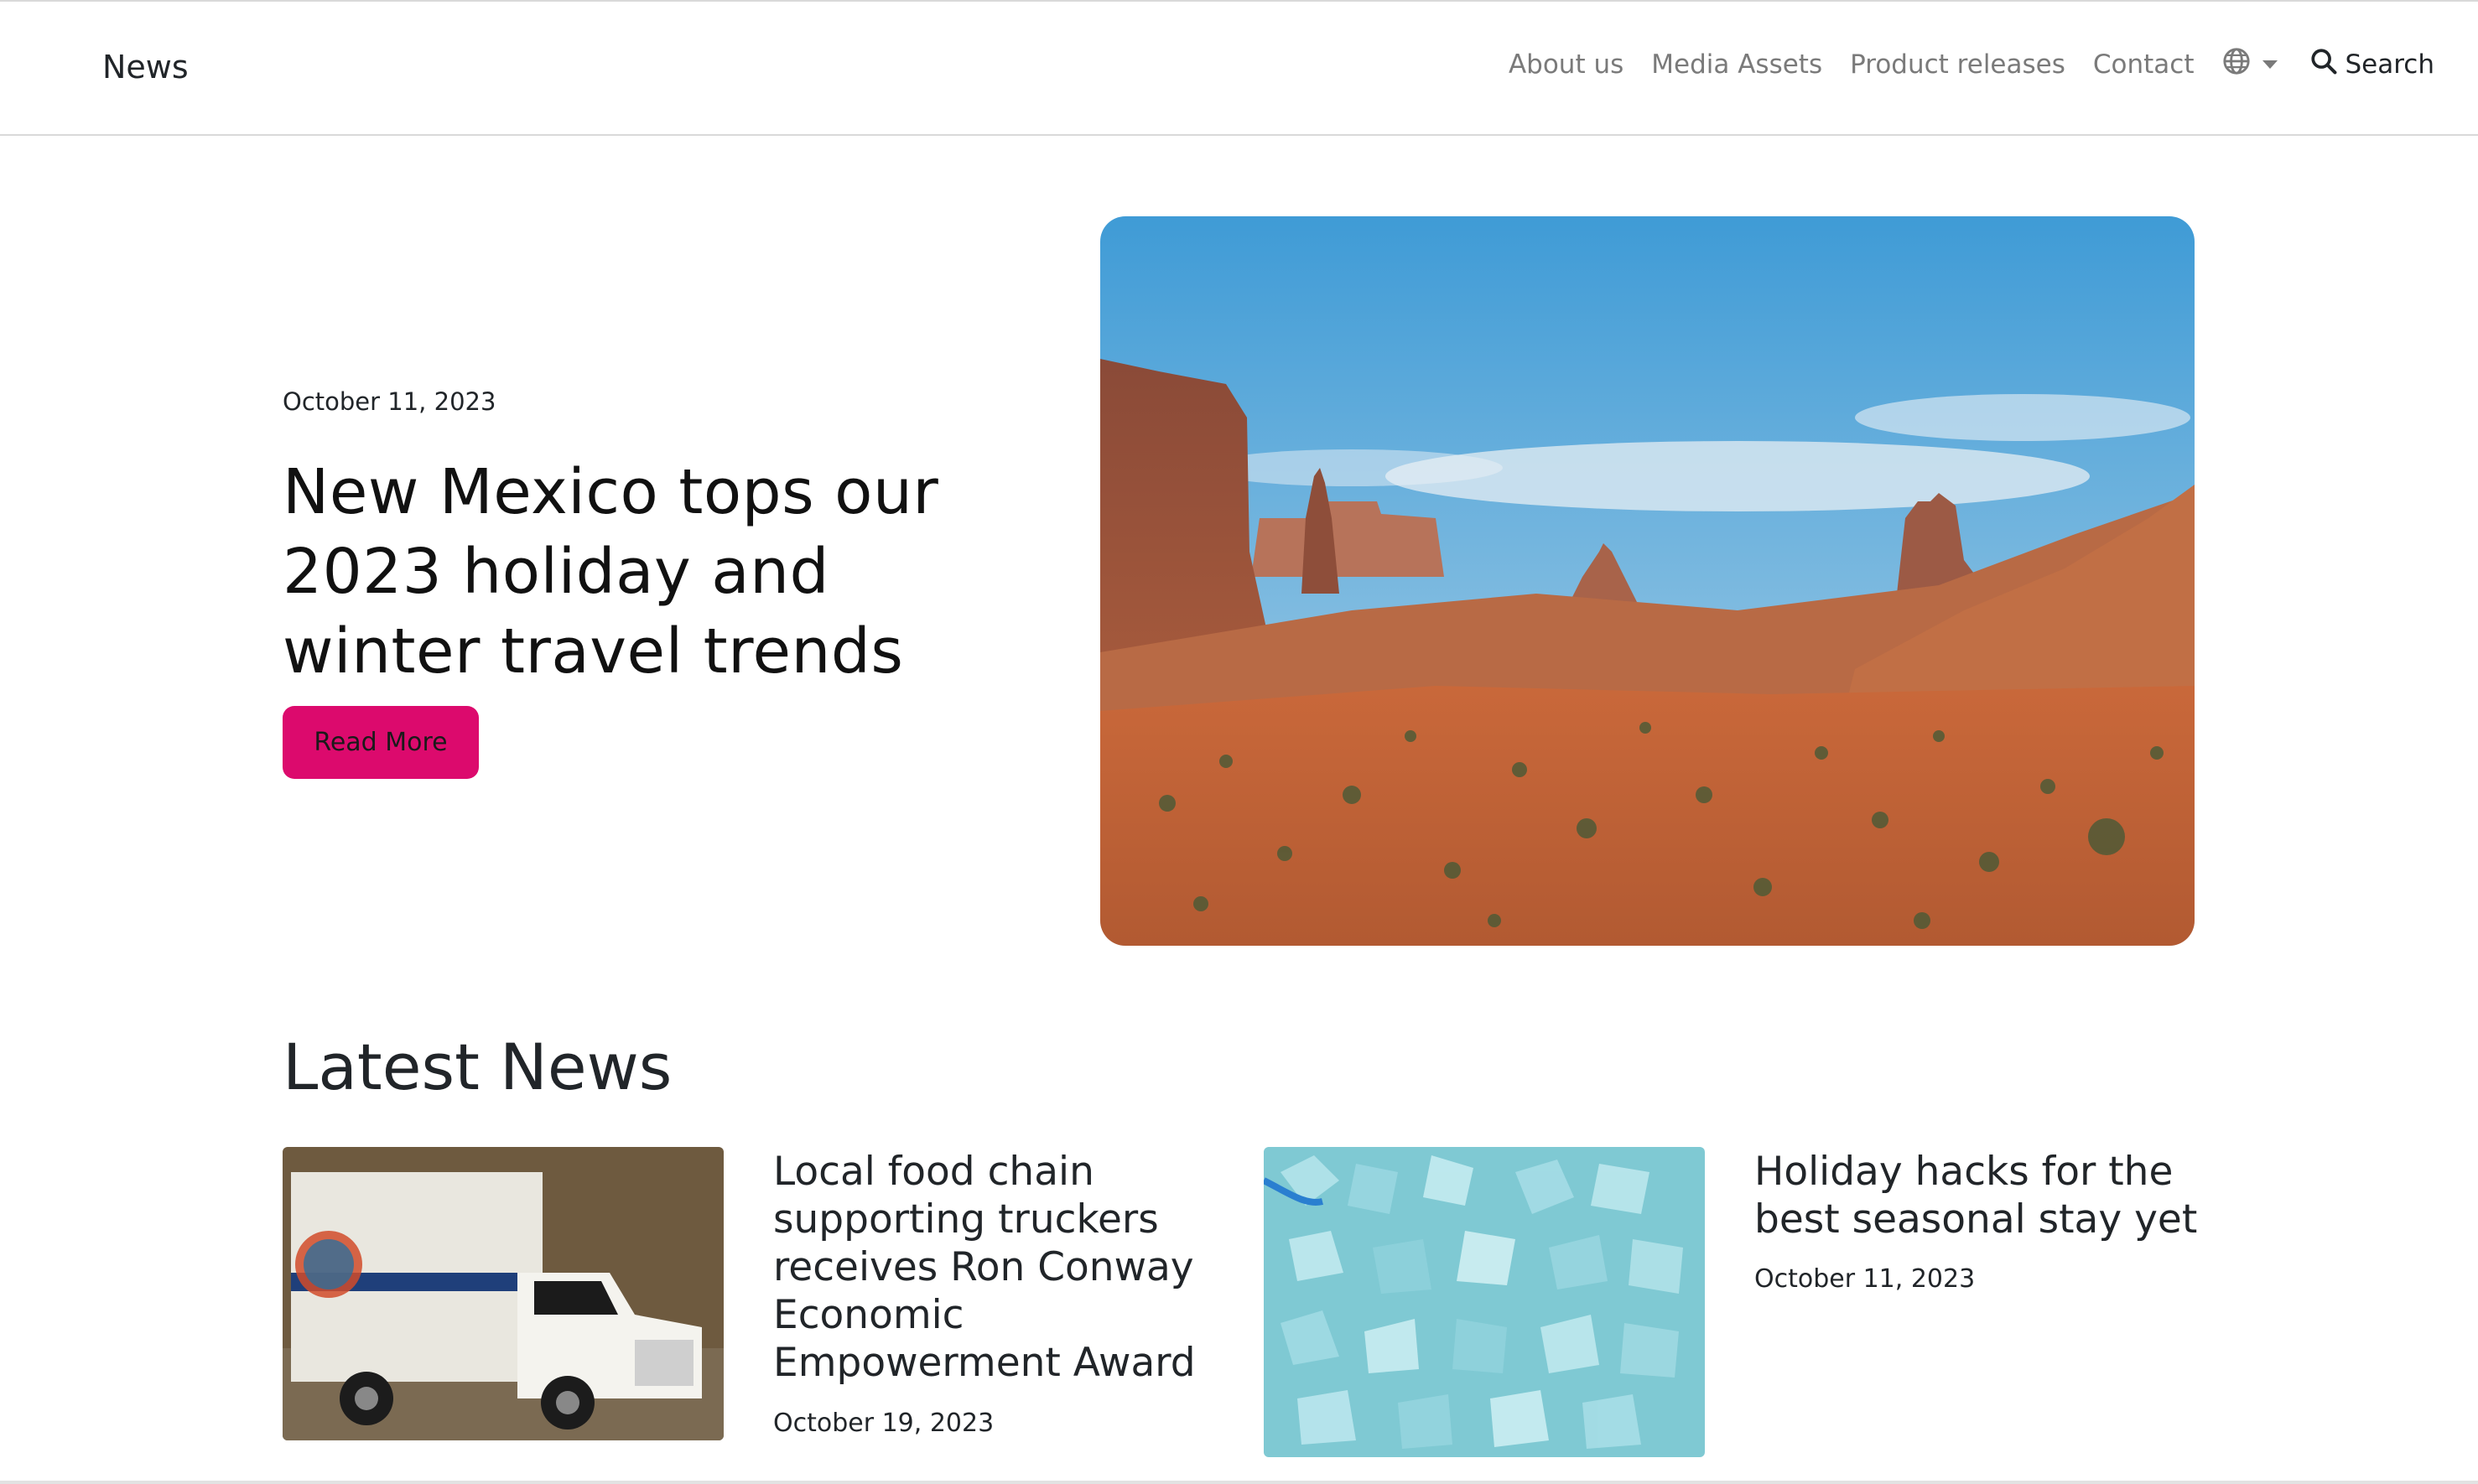 This screenshot has width=2478, height=1484. What do you see at coordinates (1865, 1279) in the screenshot?
I see `article-date: October 11, 2023` at bounding box center [1865, 1279].